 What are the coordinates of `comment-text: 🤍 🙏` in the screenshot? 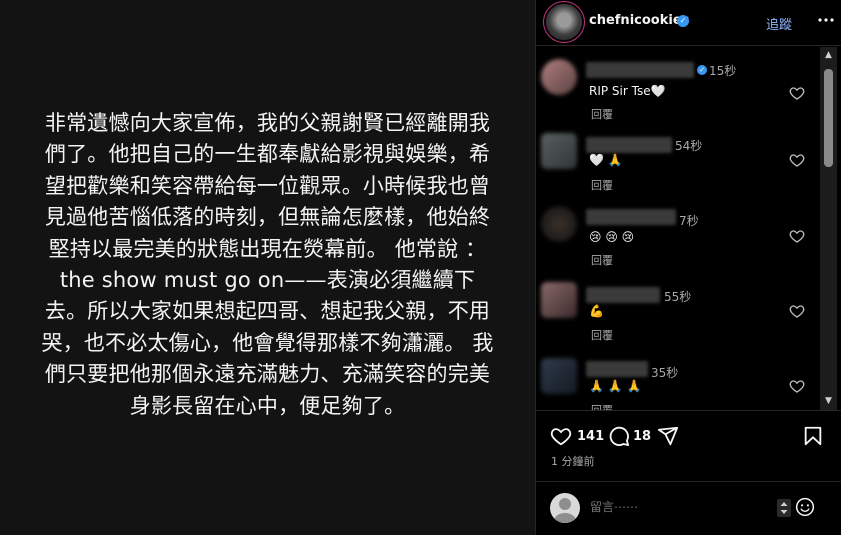 It's located at (606, 160).